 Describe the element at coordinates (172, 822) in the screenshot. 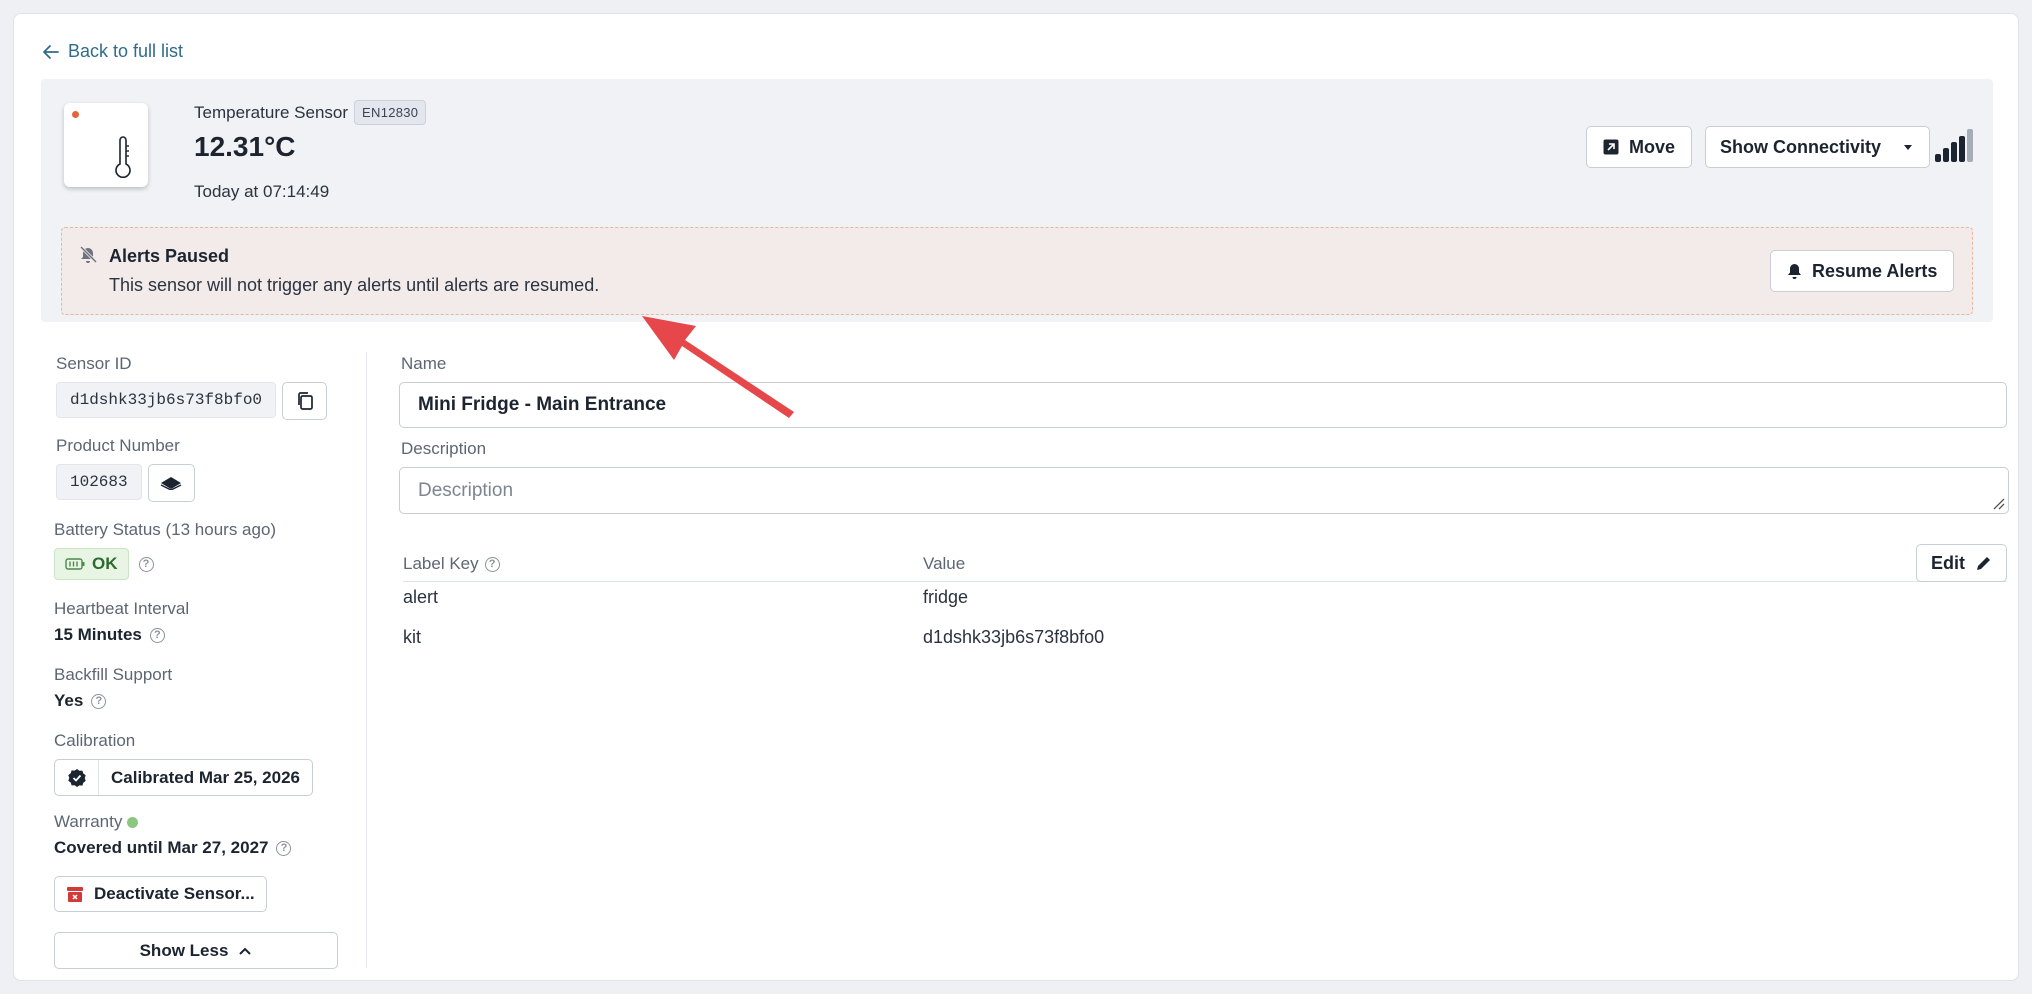

I see `warranty-label-row: Warranty` at that location.